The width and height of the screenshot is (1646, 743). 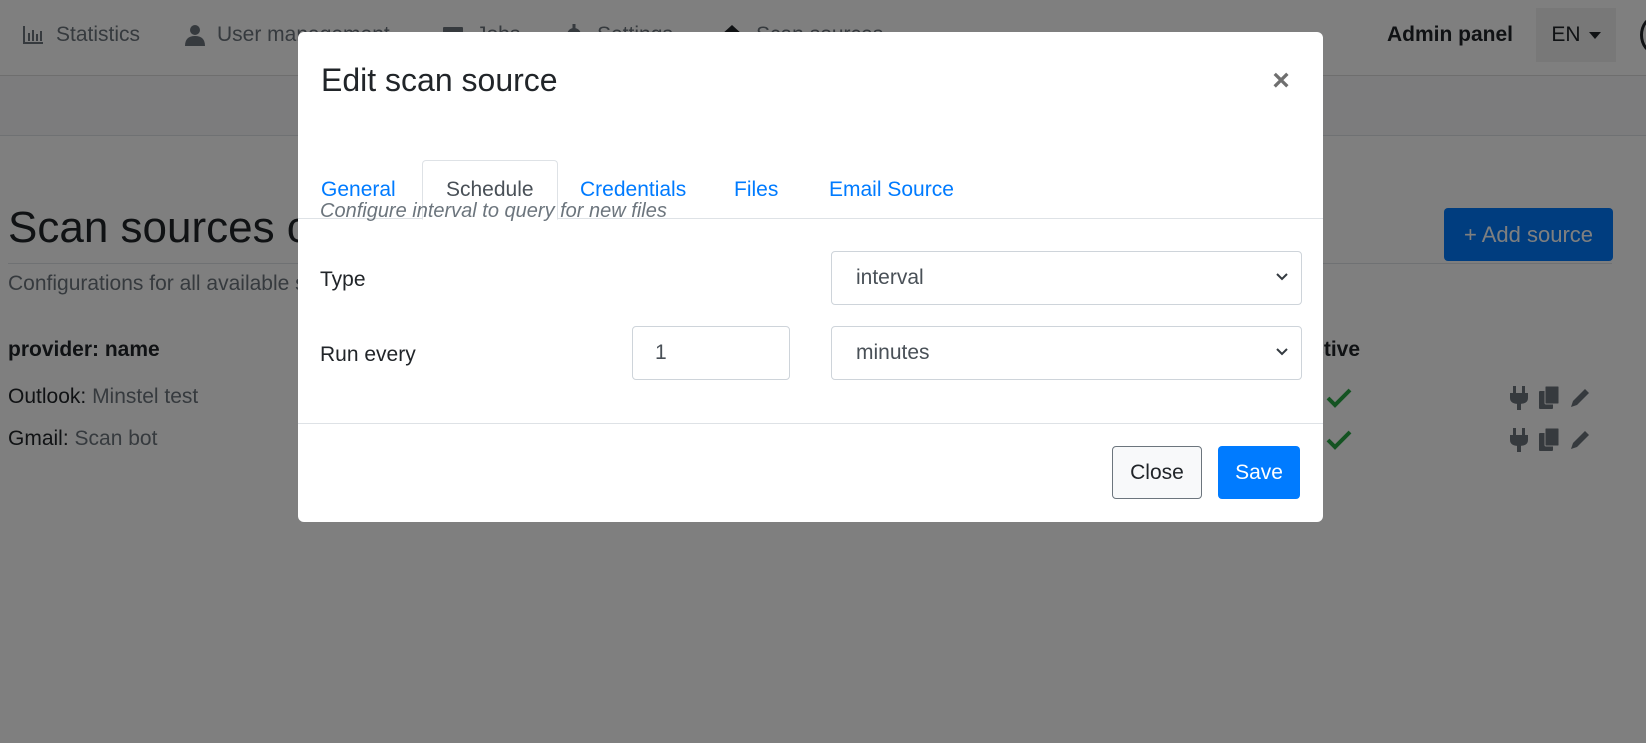 I want to click on type-select-value: interval, so click(x=890, y=277).